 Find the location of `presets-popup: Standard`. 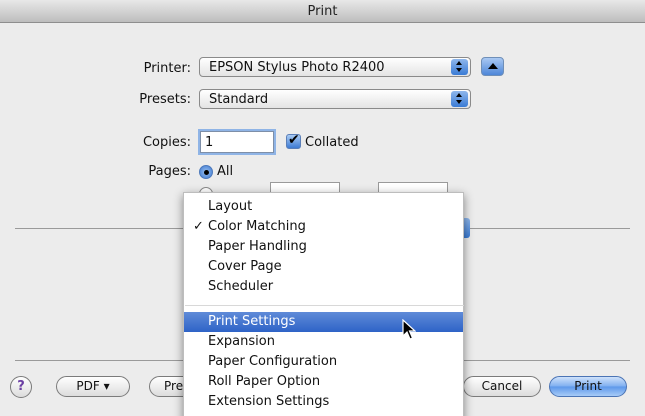

presets-popup: Standard is located at coordinates (335, 99).